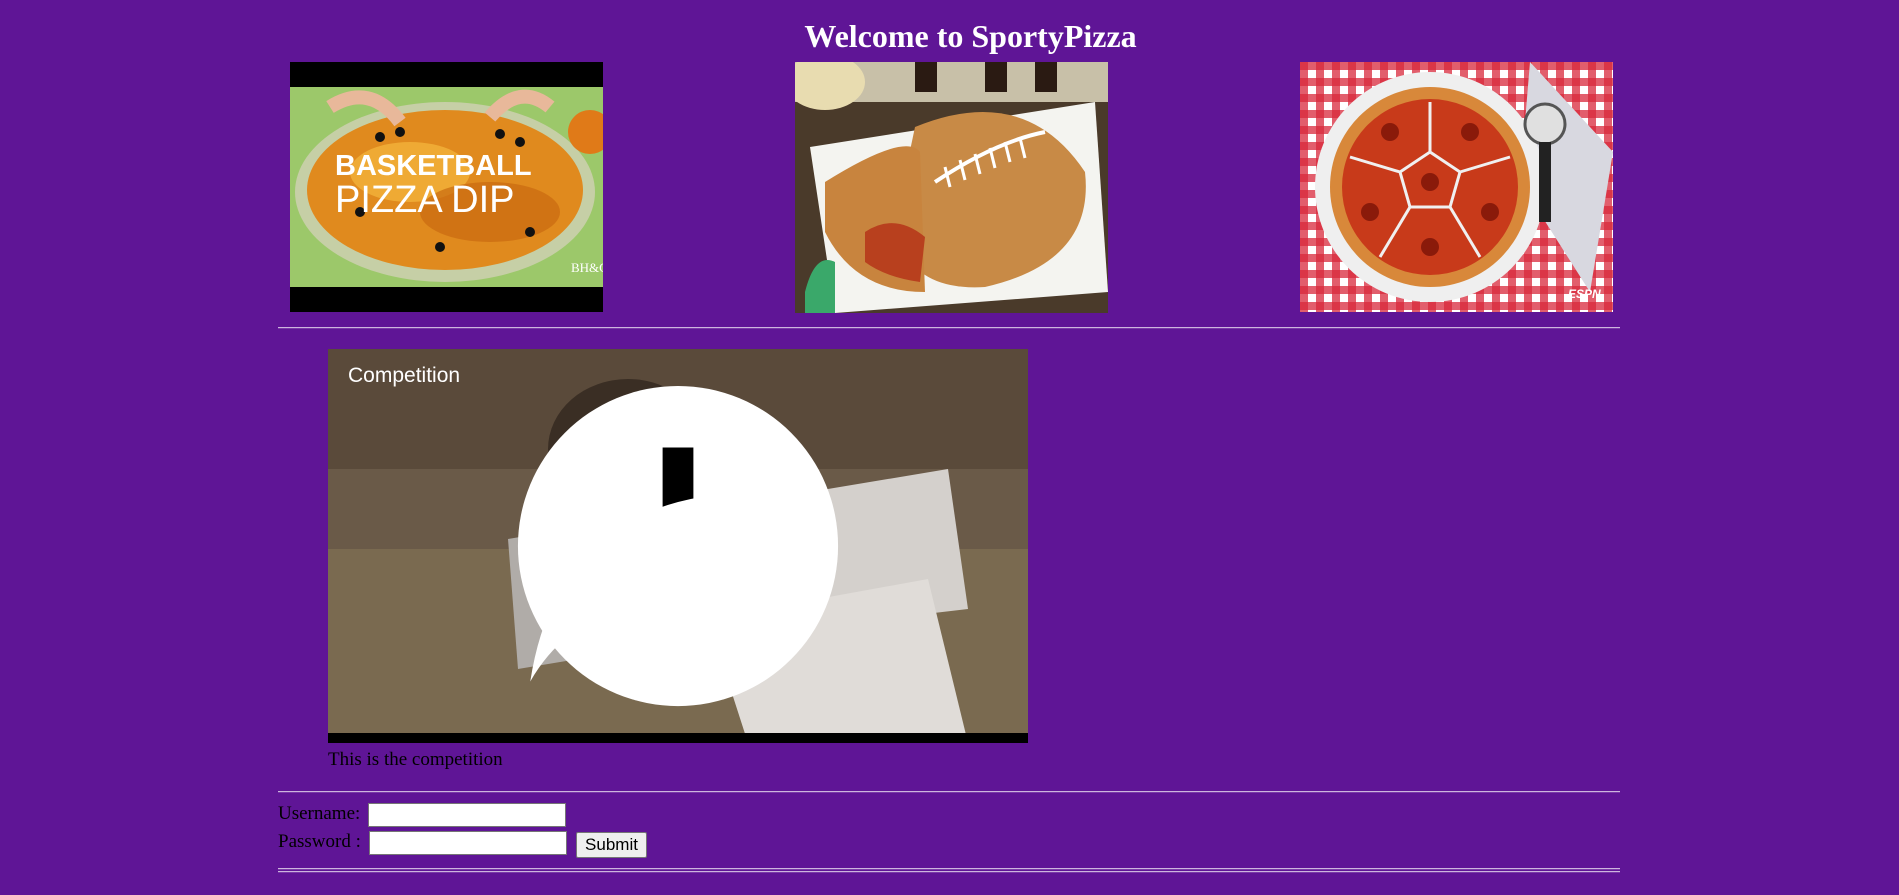 This screenshot has height=895, width=1899. I want to click on username-label: Username:, so click(319, 813).